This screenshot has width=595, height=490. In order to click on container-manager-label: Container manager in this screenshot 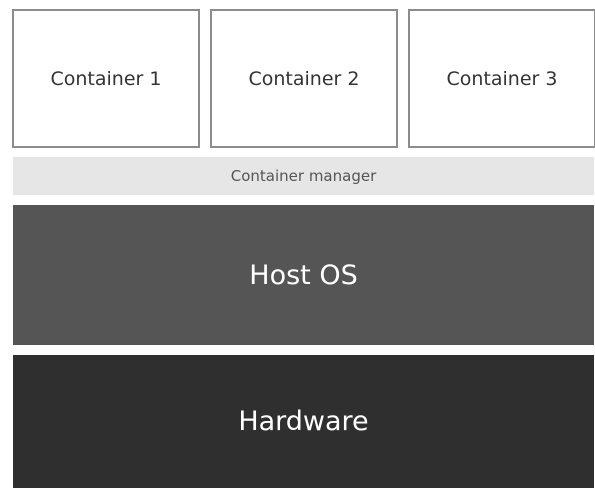, I will do `click(303, 176)`.